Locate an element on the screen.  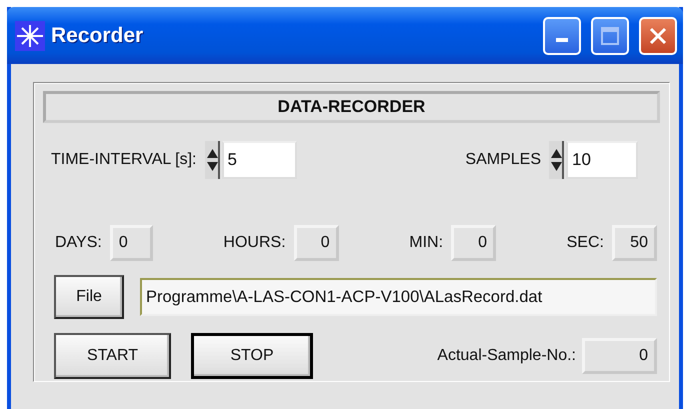
duration-label: DAYS: is located at coordinates (78, 243).